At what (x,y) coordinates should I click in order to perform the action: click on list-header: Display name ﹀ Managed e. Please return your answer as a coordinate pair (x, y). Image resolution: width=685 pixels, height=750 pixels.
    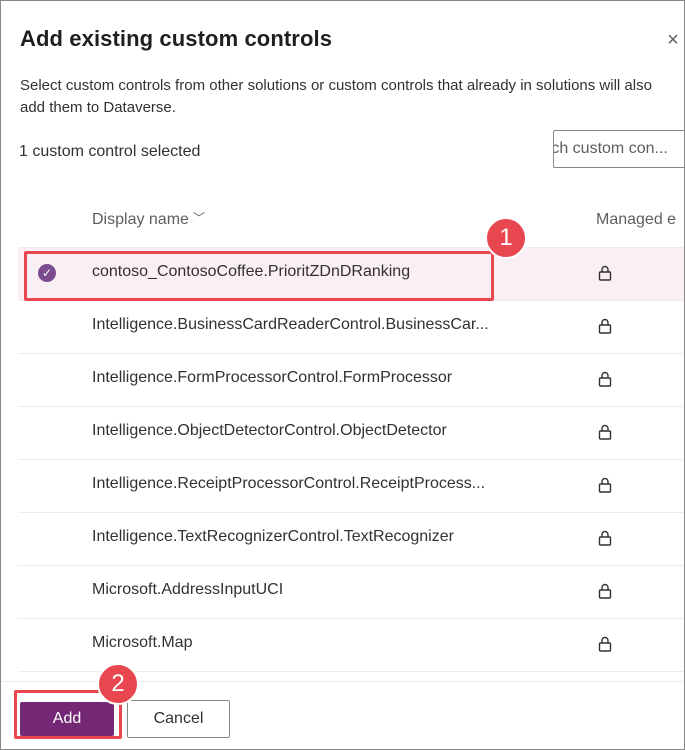
    Looking at the image, I should click on (351, 222).